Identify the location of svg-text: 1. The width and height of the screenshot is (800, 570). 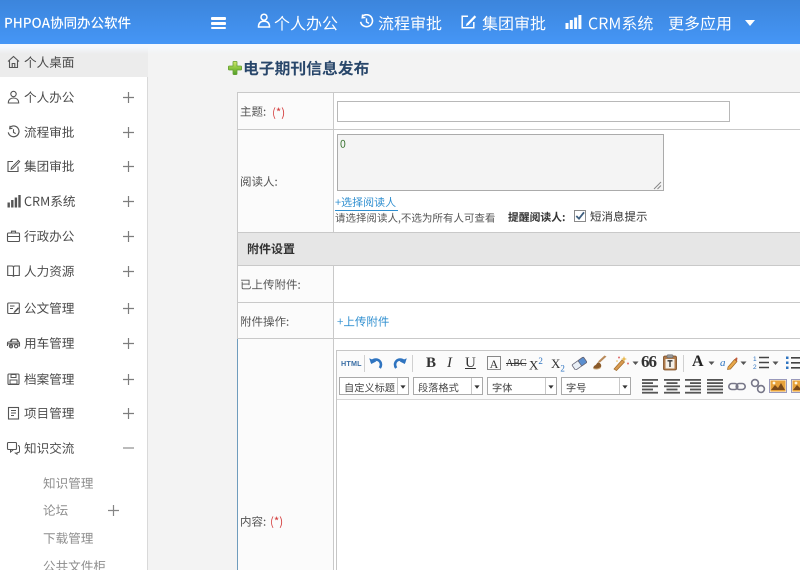
(755, 359).